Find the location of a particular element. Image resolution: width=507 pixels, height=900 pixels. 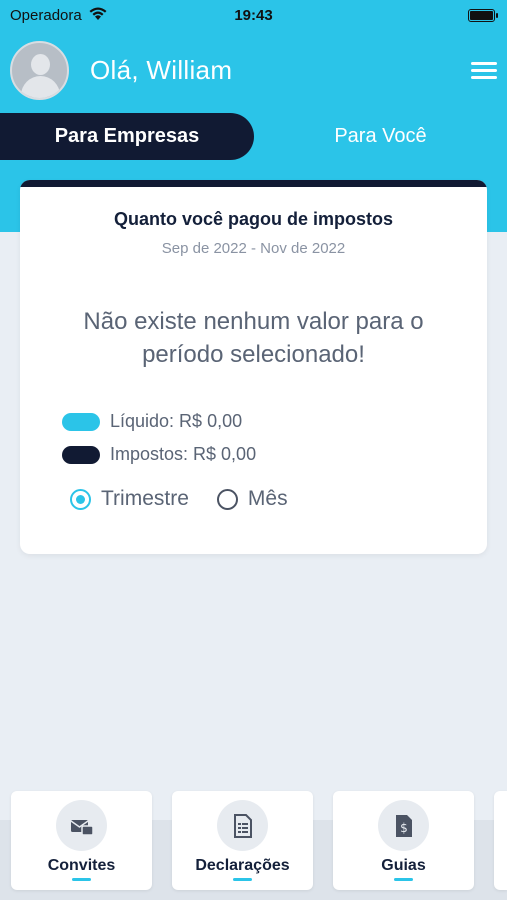

radio-unchecked-icon is located at coordinates (227, 499).